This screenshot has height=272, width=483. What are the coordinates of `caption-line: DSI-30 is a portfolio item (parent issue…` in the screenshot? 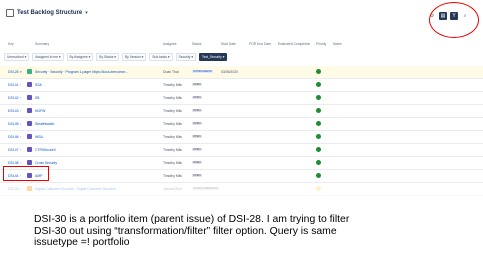 It's located at (192, 219).